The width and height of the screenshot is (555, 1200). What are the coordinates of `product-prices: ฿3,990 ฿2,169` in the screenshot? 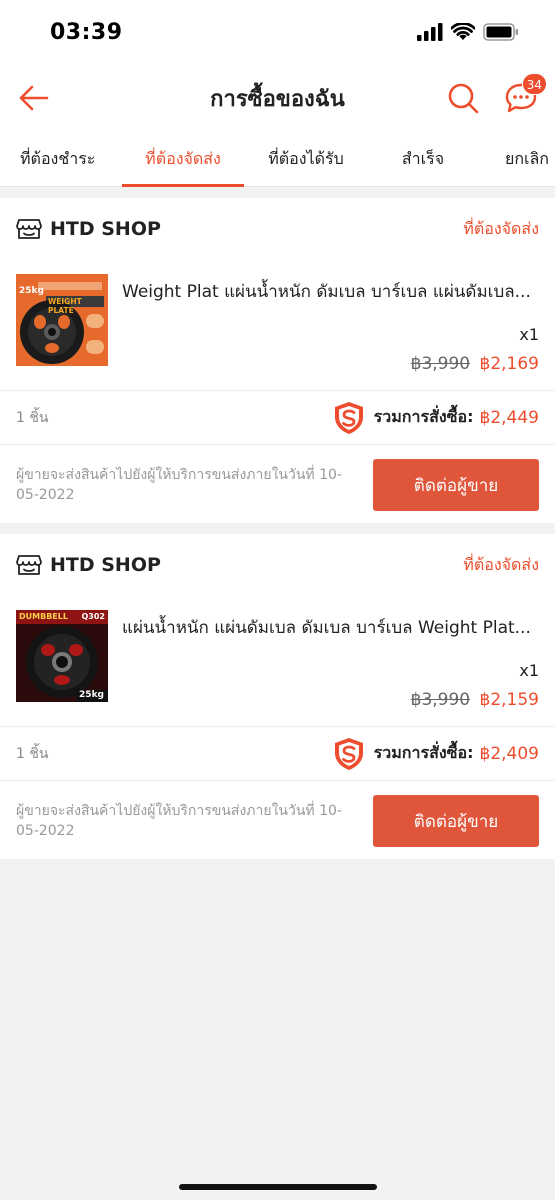 It's located at (330, 364).